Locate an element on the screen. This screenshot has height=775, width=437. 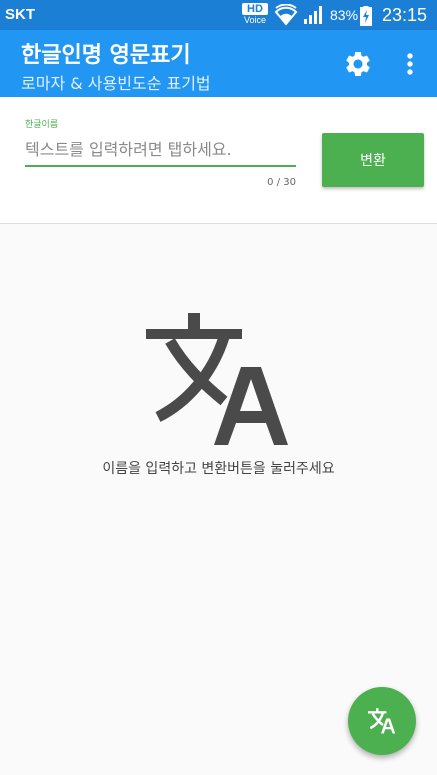
hd-voice-icon: HD Voice is located at coordinates (255, 15).